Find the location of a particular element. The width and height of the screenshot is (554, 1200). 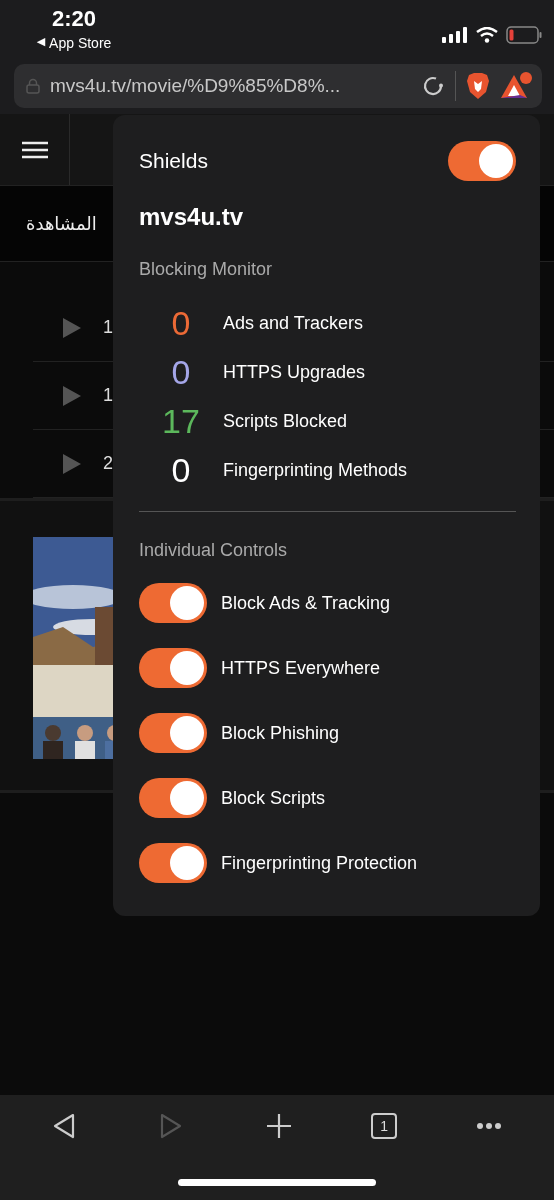

control-label: HTTPS Everywhere is located at coordinates (301, 668).